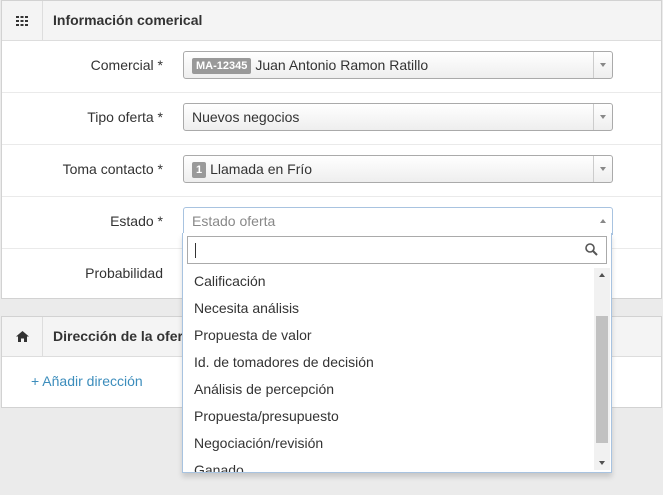 This screenshot has width=663, height=495. Describe the element at coordinates (261, 169) in the screenshot. I see `toma-contacto-value: Llamada en Frío` at that location.